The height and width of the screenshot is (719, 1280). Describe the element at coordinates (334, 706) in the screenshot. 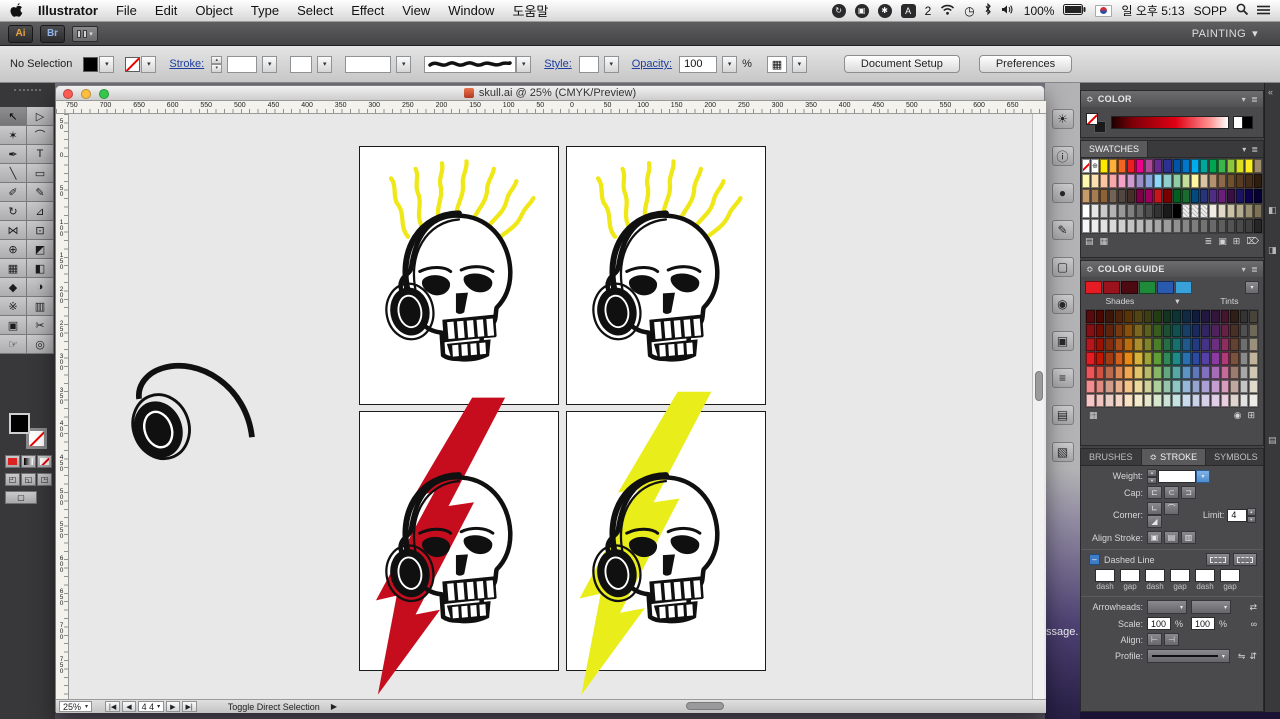

I see `status-menu-arrow: ▶` at that location.